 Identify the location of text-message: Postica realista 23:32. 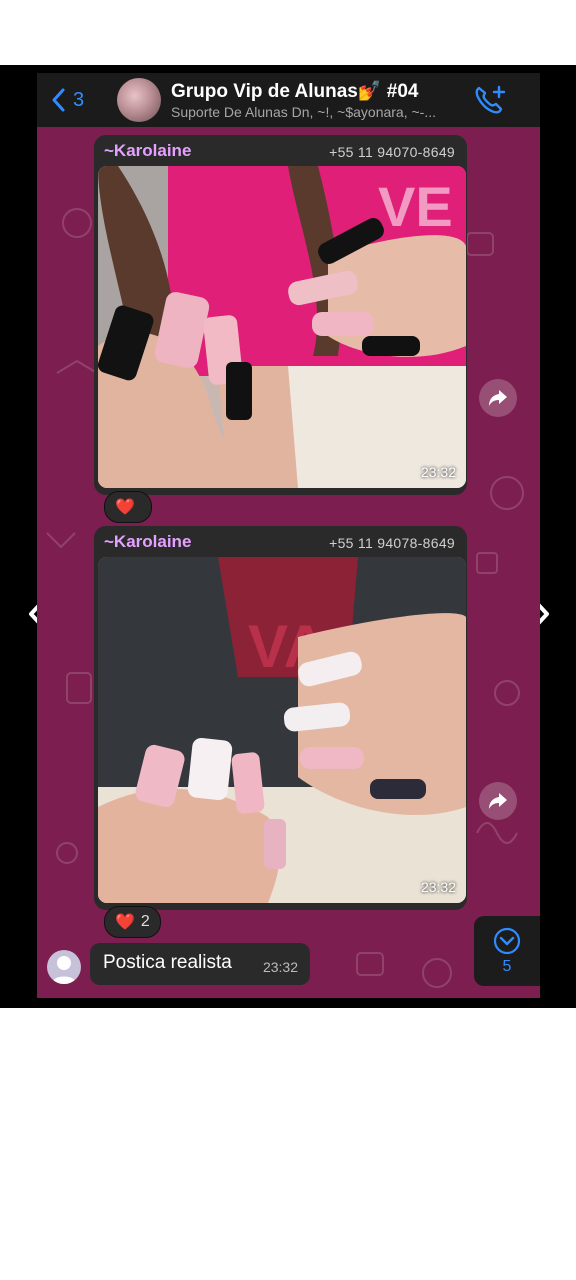
(200, 964).